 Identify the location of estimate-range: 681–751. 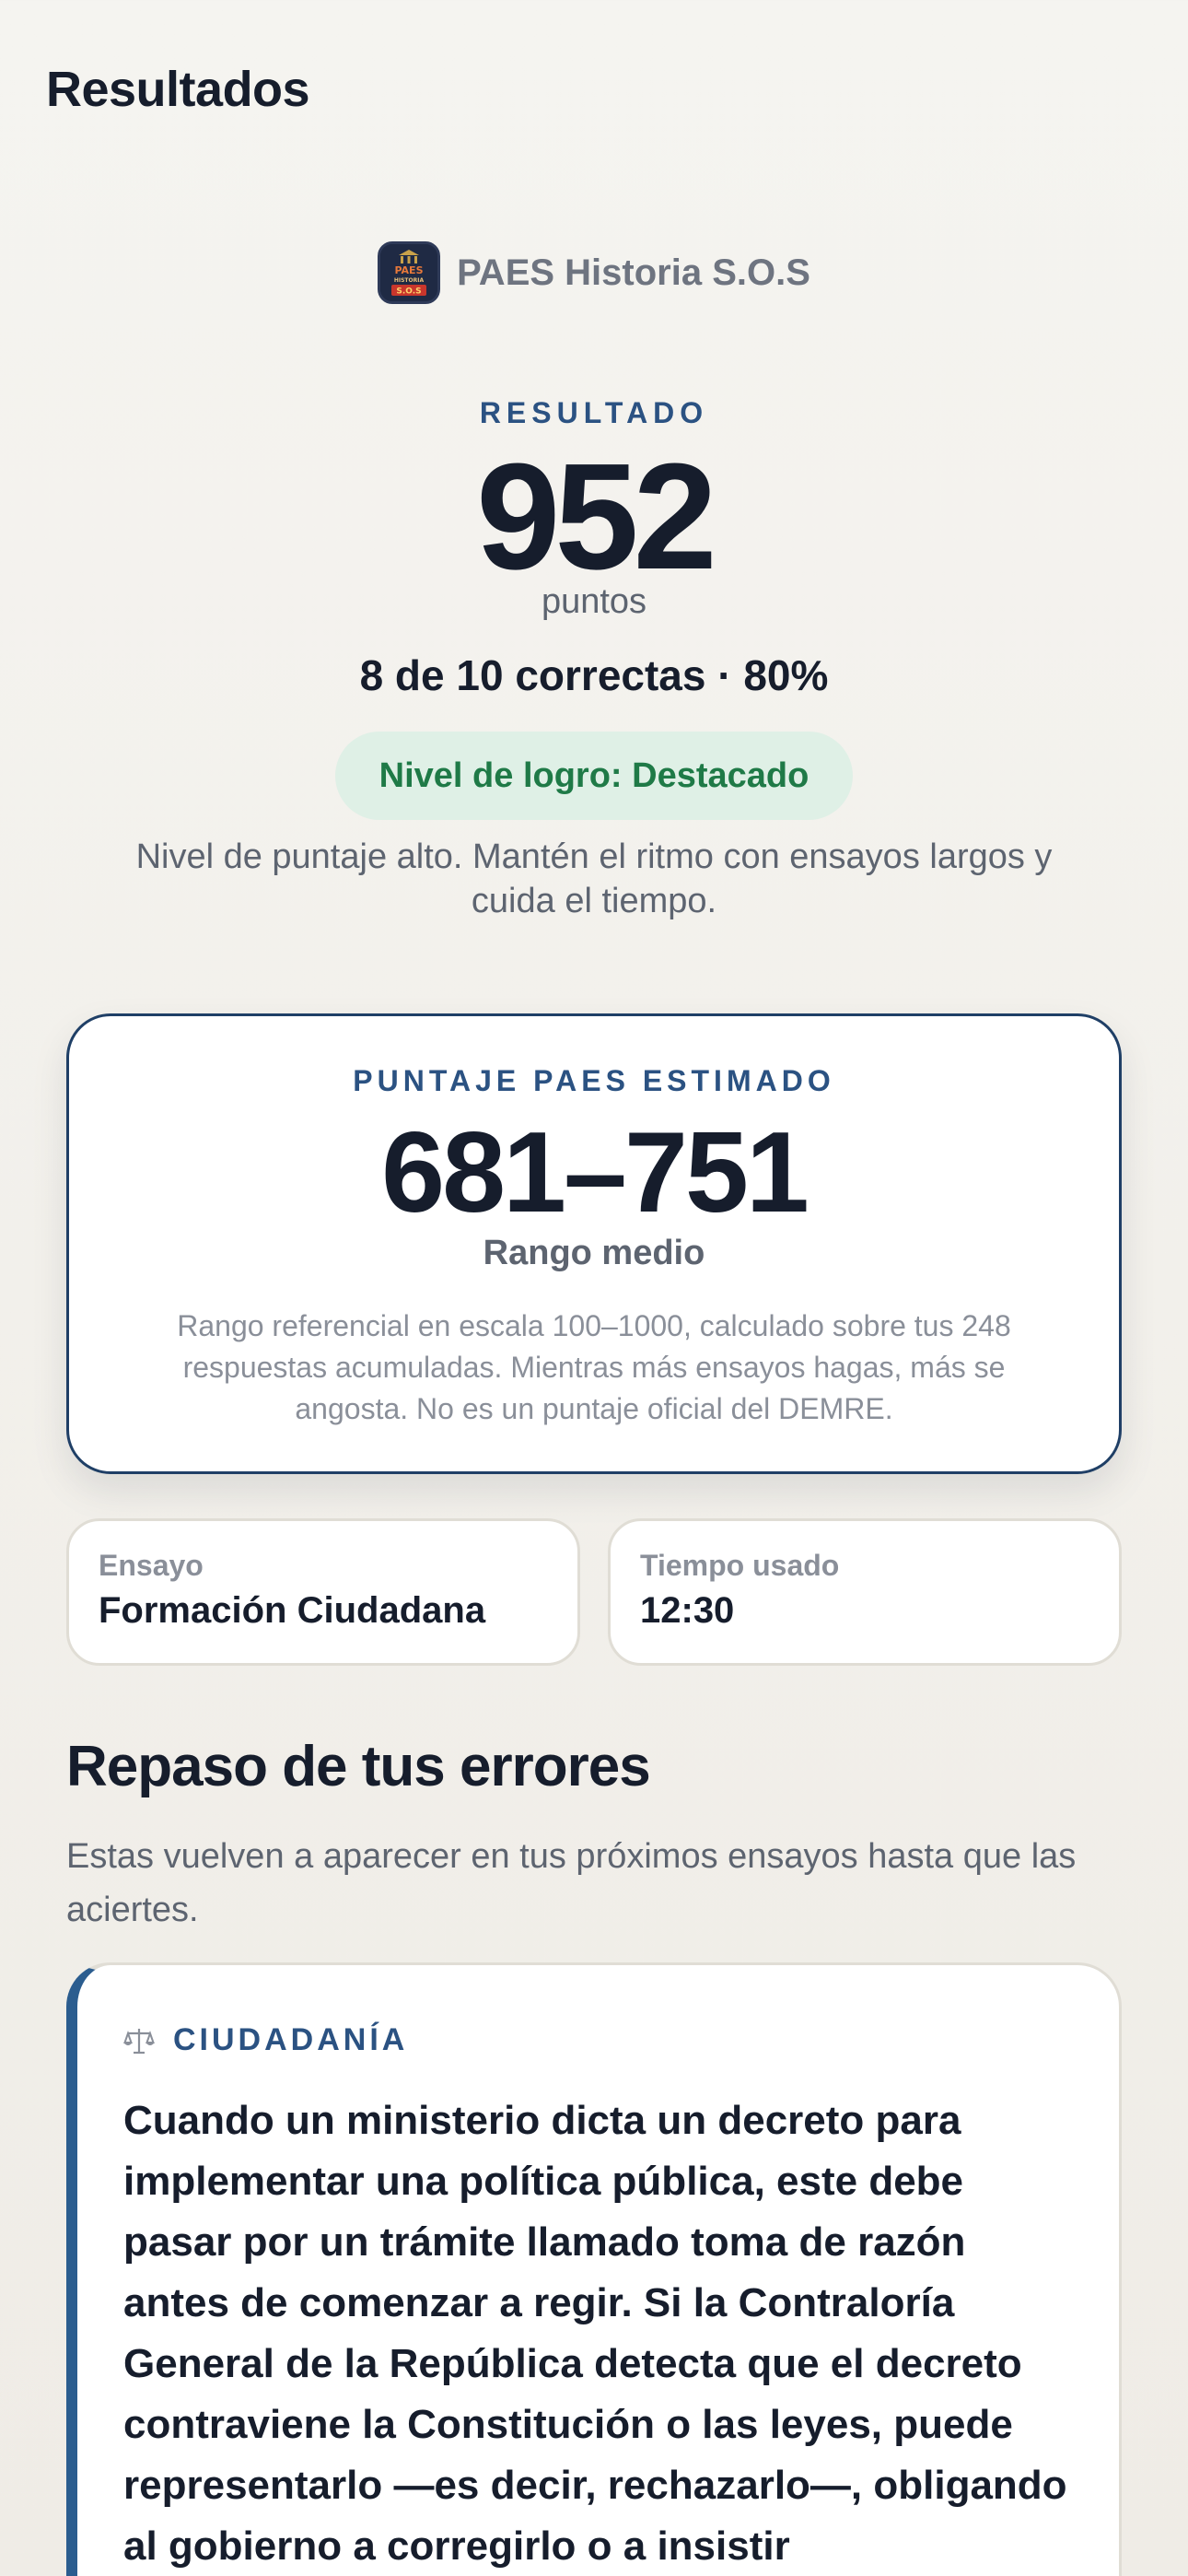
(595, 1172).